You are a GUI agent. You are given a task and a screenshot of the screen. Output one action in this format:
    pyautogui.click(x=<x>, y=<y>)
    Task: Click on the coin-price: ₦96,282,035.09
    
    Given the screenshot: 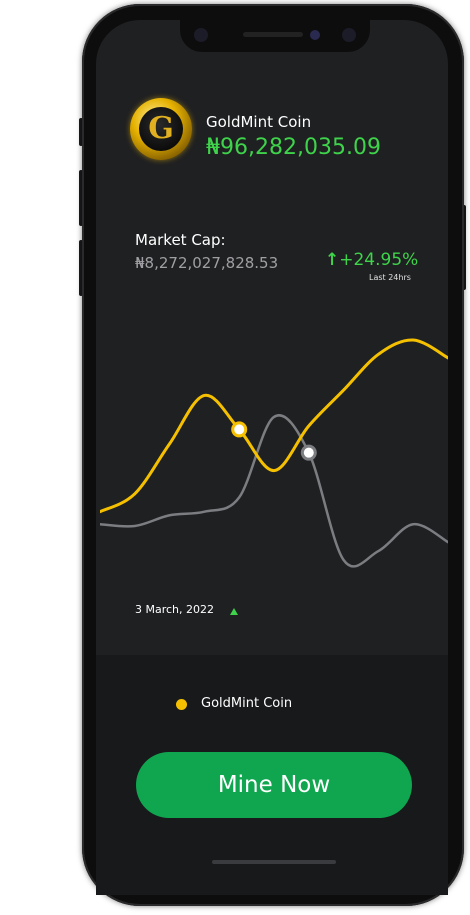 What is the action you would take?
    pyautogui.click(x=293, y=147)
    